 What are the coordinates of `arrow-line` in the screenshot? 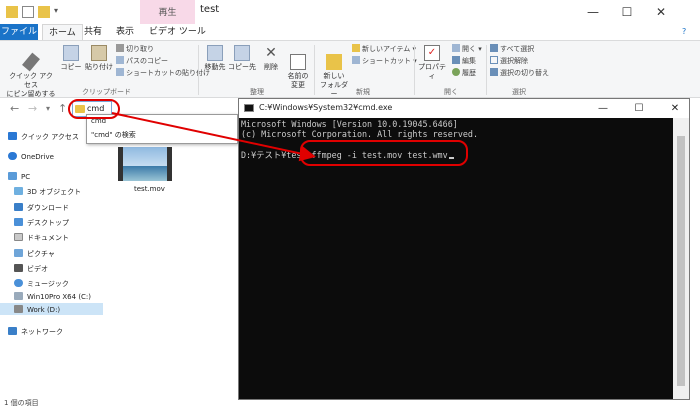 It's located at (213, 137).